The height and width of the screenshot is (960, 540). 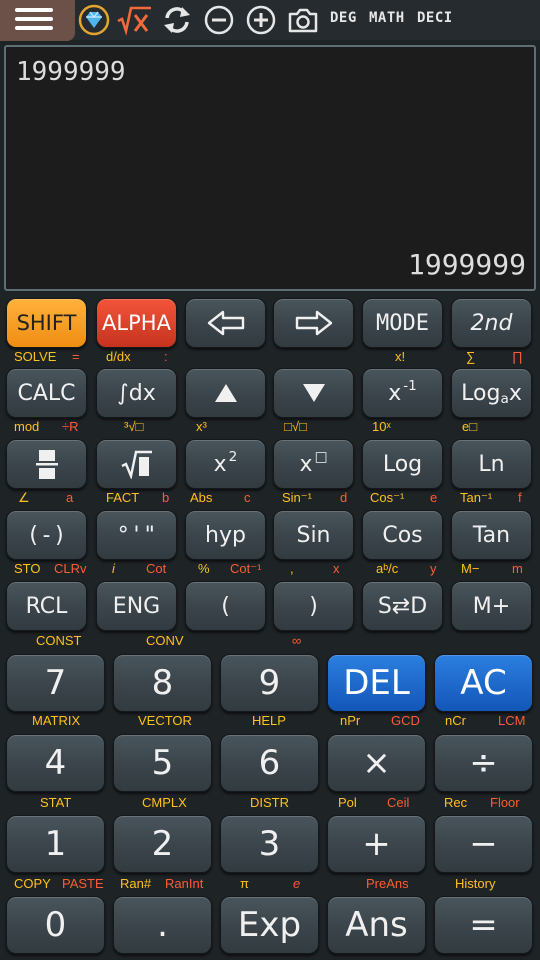 What do you see at coordinates (233, 456) in the screenshot?
I see `square-sup: 2` at bounding box center [233, 456].